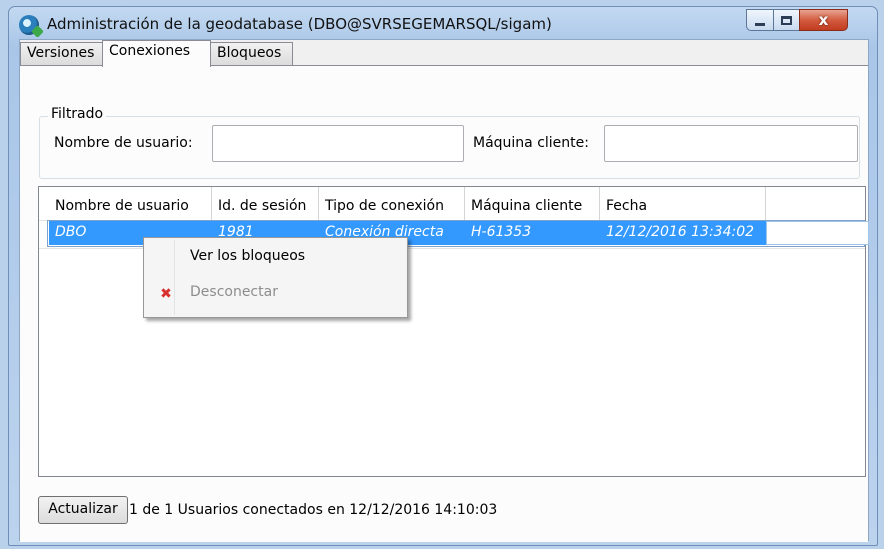  What do you see at coordinates (338, 143) in the screenshot?
I see `user-filter-input` at bounding box center [338, 143].